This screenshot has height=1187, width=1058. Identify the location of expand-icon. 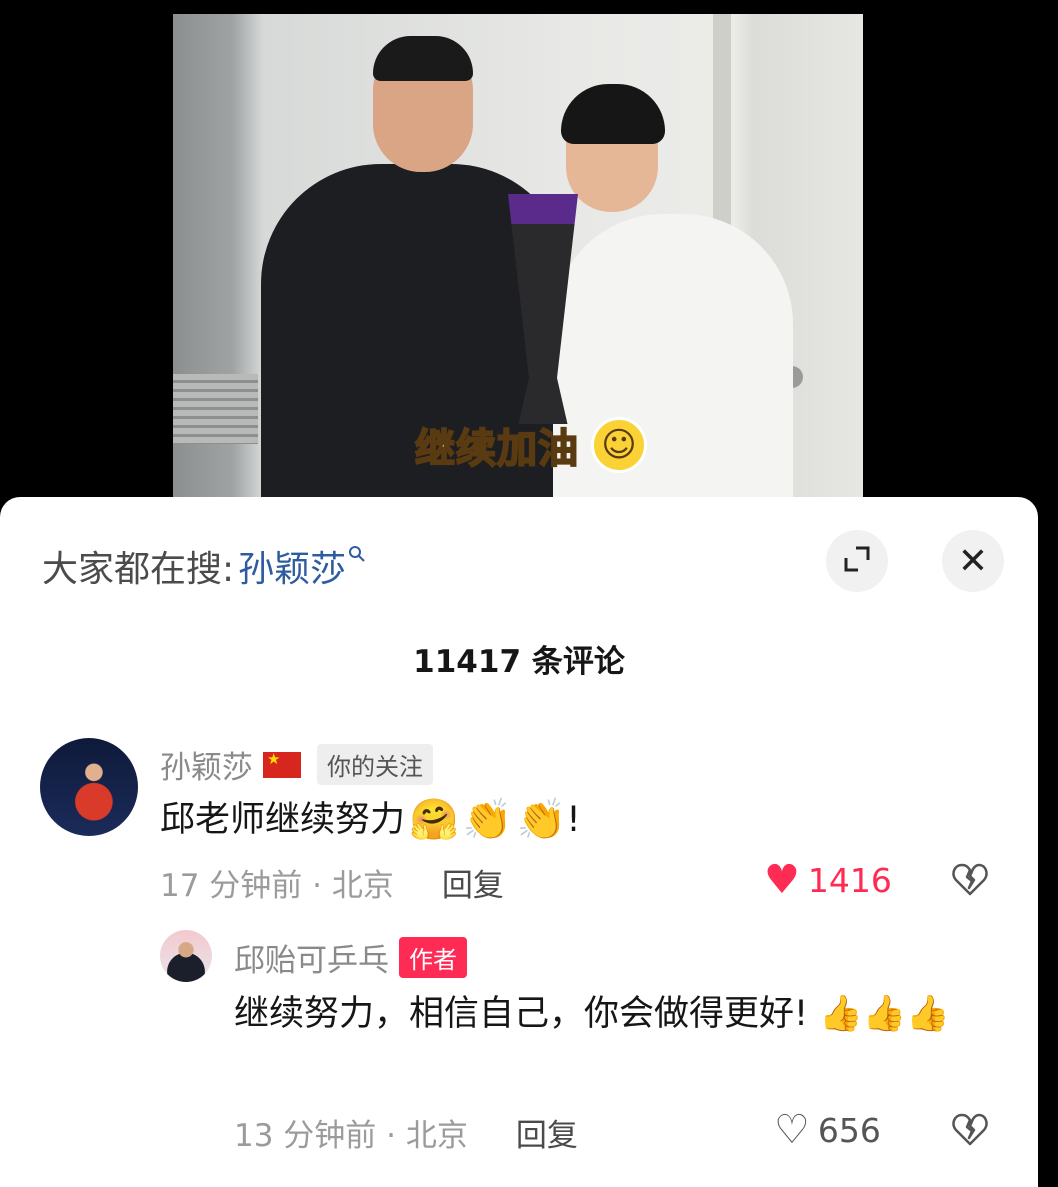
(857, 561).